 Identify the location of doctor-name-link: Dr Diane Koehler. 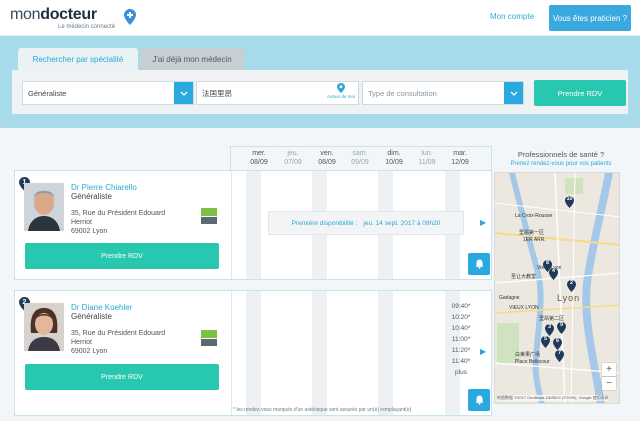
(101, 307).